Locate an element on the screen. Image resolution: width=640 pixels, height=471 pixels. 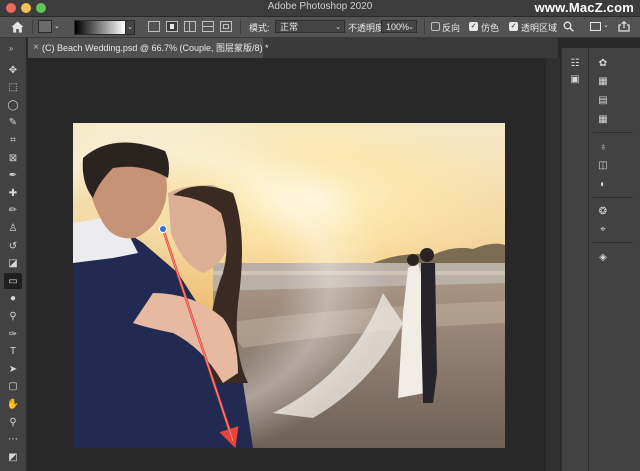
home-button is located at coordinates (17, 27).